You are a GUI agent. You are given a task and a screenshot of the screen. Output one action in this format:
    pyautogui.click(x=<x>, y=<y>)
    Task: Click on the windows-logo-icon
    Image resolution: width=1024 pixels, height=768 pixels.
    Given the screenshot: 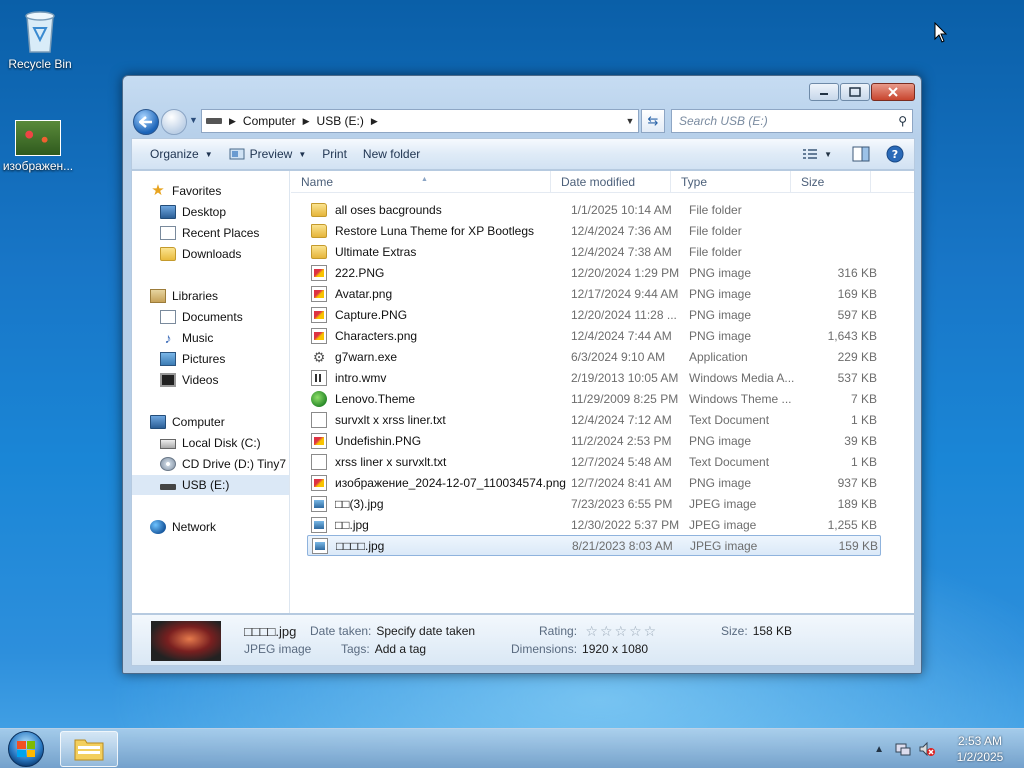 What is the action you would take?
    pyautogui.click(x=26, y=749)
    